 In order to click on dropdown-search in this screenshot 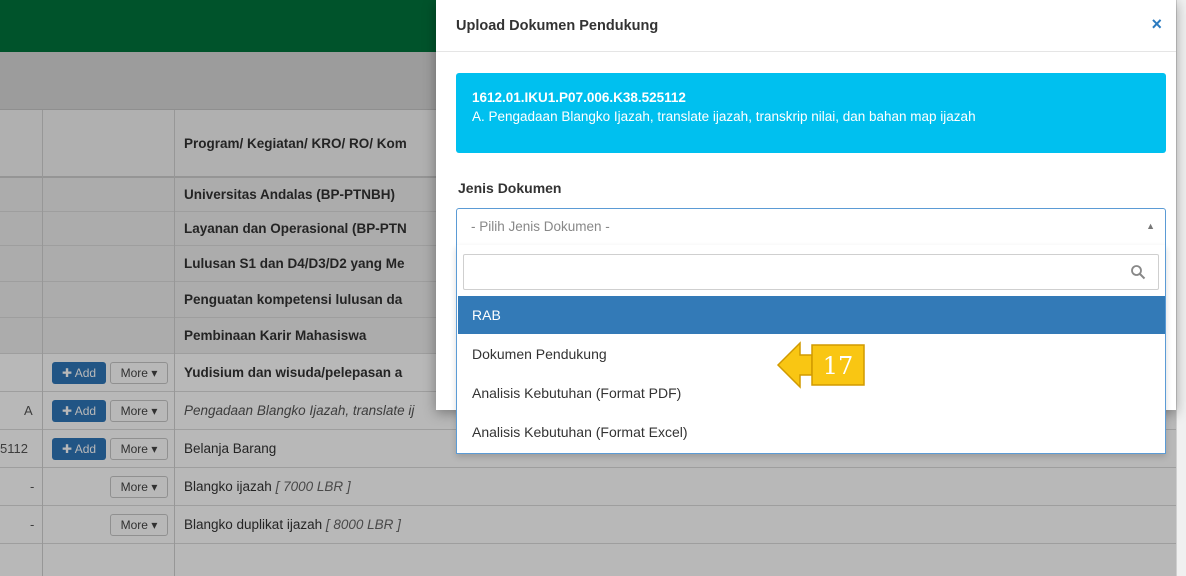, I will do `click(811, 272)`.